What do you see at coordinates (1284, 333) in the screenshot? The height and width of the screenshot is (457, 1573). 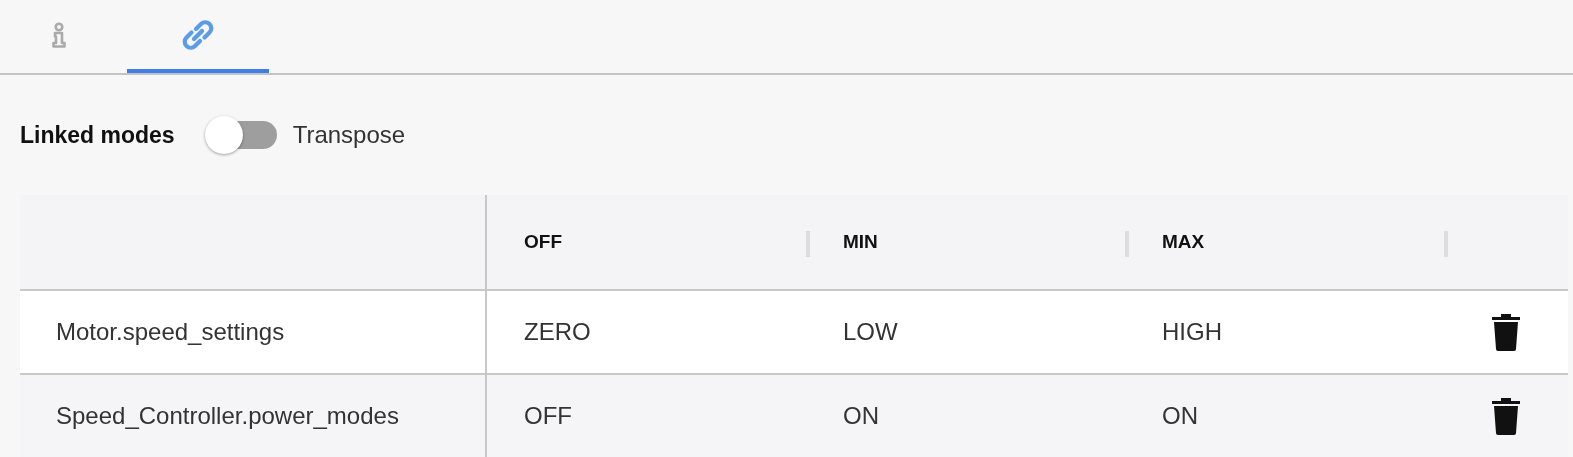 I see `table-cell: HIGH` at bounding box center [1284, 333].